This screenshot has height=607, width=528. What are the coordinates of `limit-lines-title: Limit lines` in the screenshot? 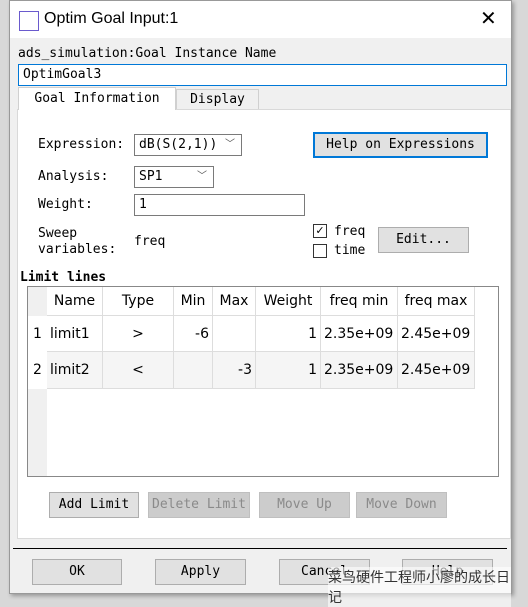 It's located at (63, 277).